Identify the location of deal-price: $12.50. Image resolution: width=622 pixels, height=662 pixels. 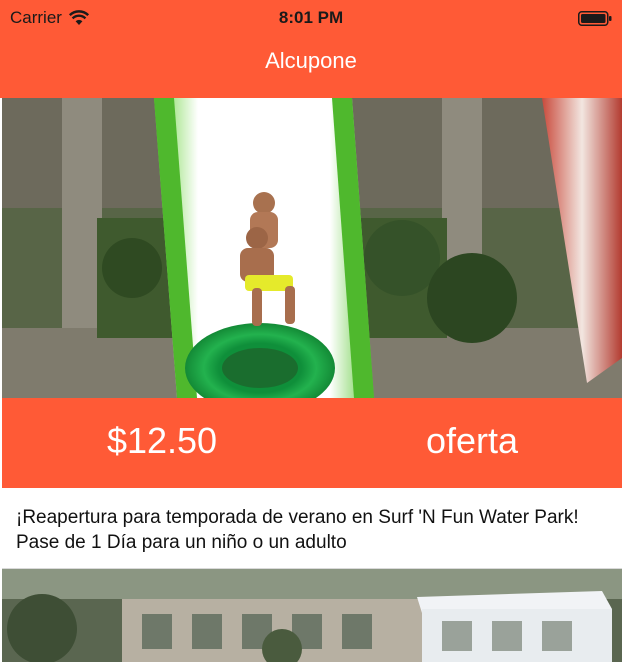
(162, 440).